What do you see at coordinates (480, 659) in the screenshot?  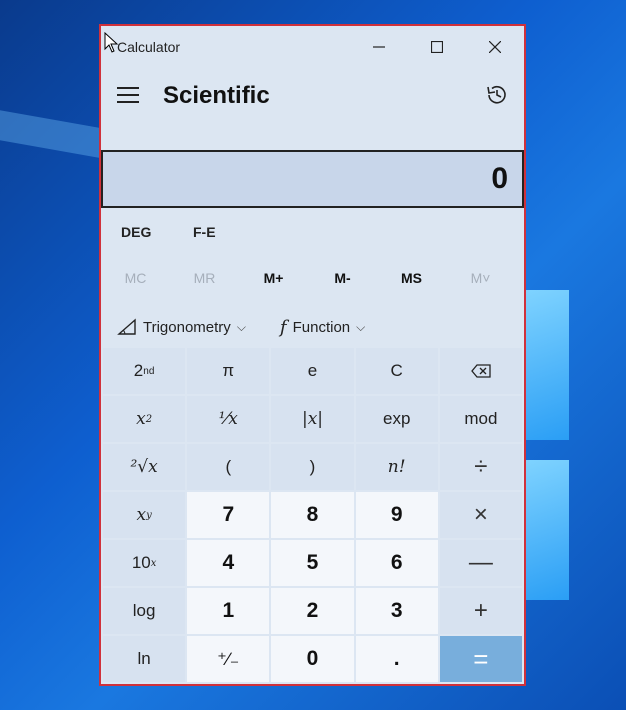 I see `equals-button: =` at bounding box center [480, 659].